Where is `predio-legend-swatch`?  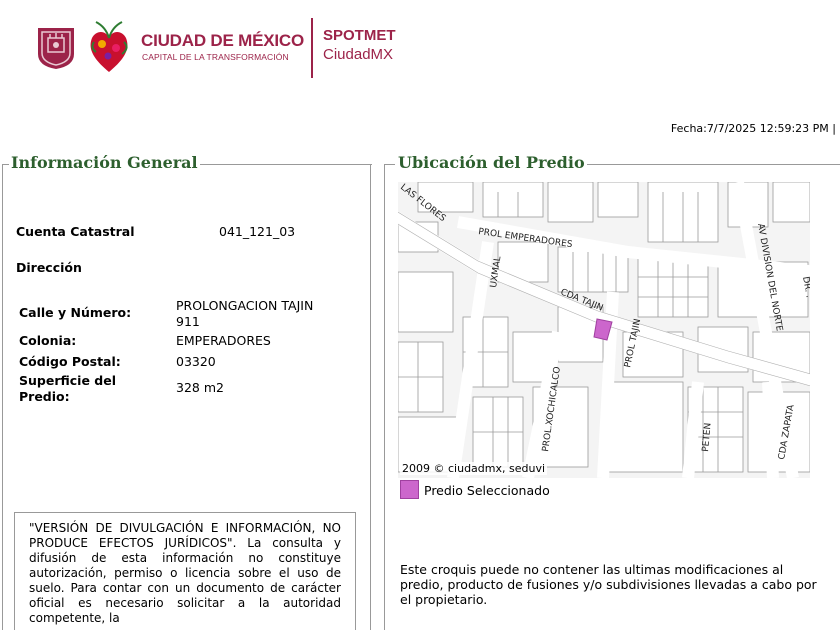
predio-legend-swatch is located at coordinates (409, 489).